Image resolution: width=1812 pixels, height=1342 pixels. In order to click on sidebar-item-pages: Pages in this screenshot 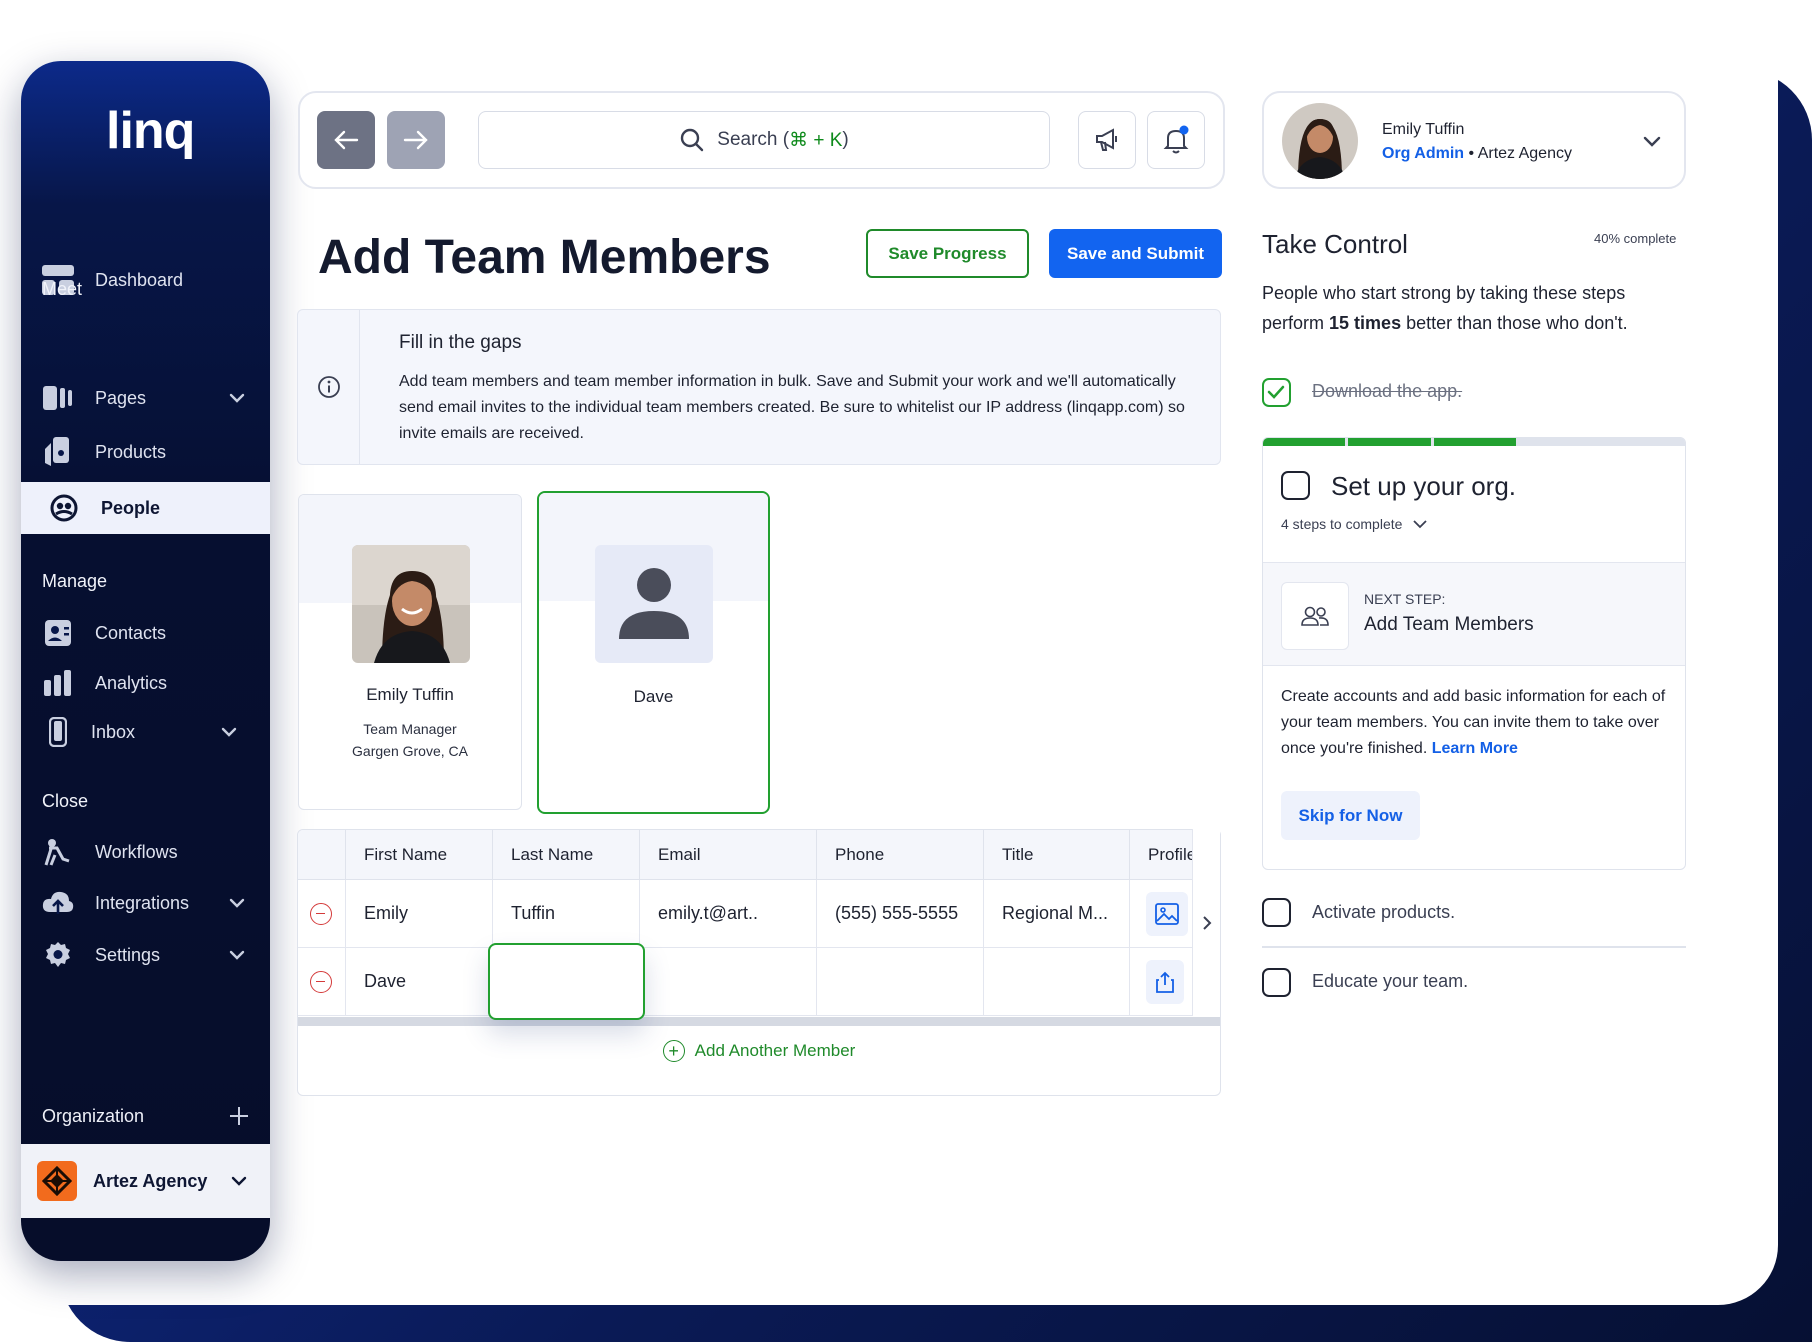, I will do `click(145, 398)`.